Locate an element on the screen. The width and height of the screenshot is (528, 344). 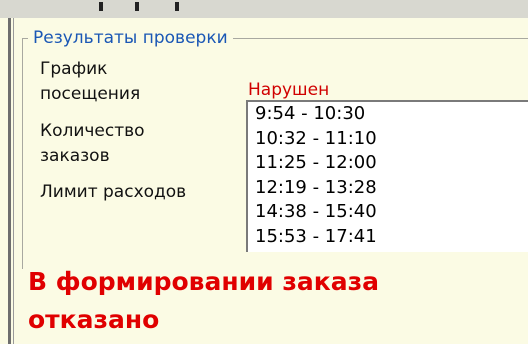
schedule-label-line2: посещения is located at coordinates (90, 94).